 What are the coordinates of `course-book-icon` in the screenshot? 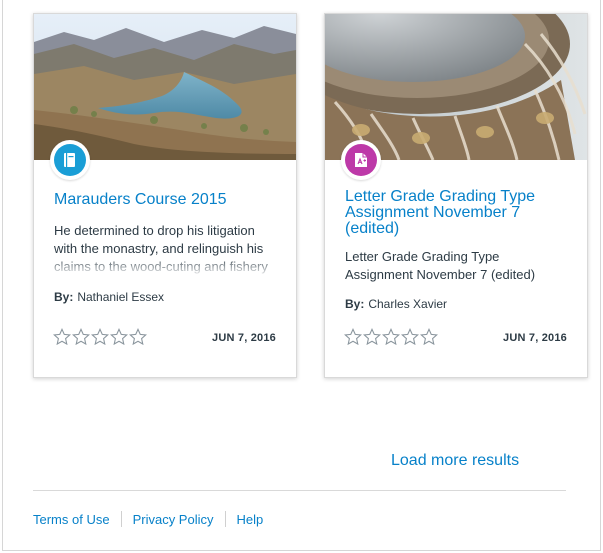 It's located at (69, 160).